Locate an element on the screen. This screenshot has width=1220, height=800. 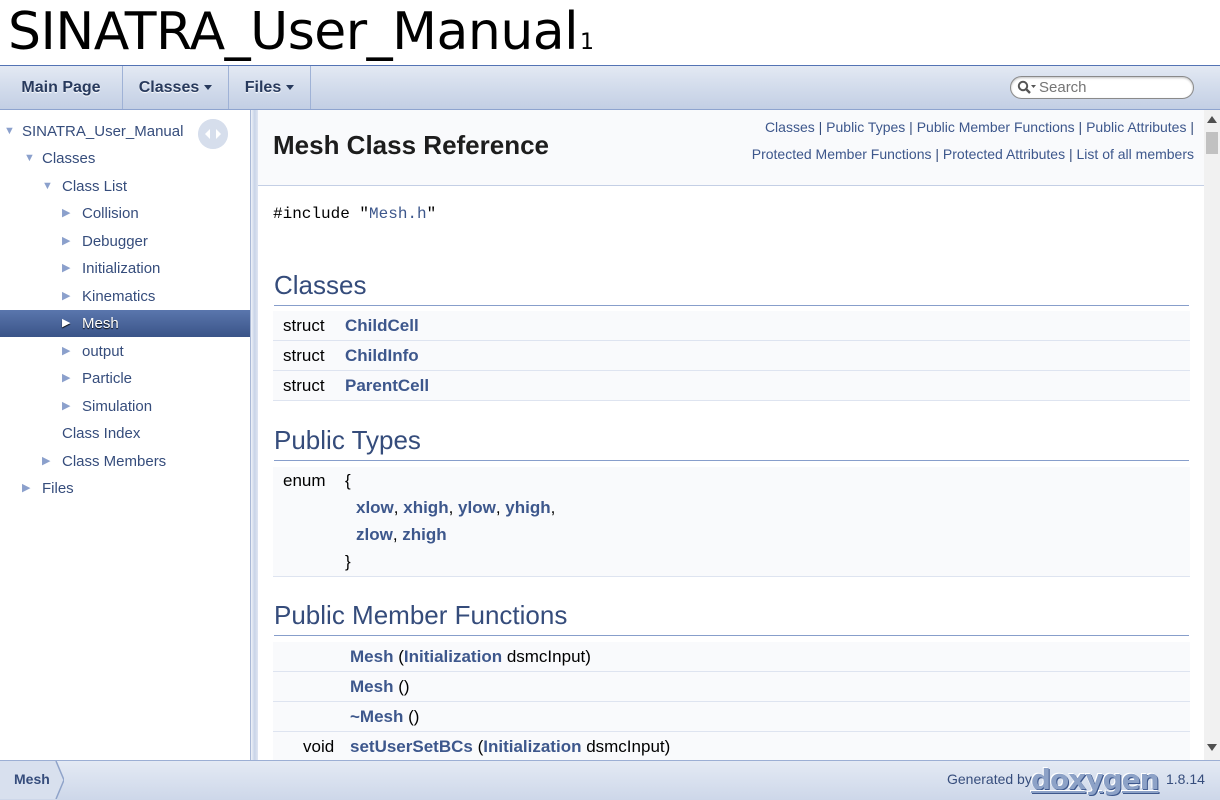
tree-item-label: Particle is located at coordinates (107, 378).